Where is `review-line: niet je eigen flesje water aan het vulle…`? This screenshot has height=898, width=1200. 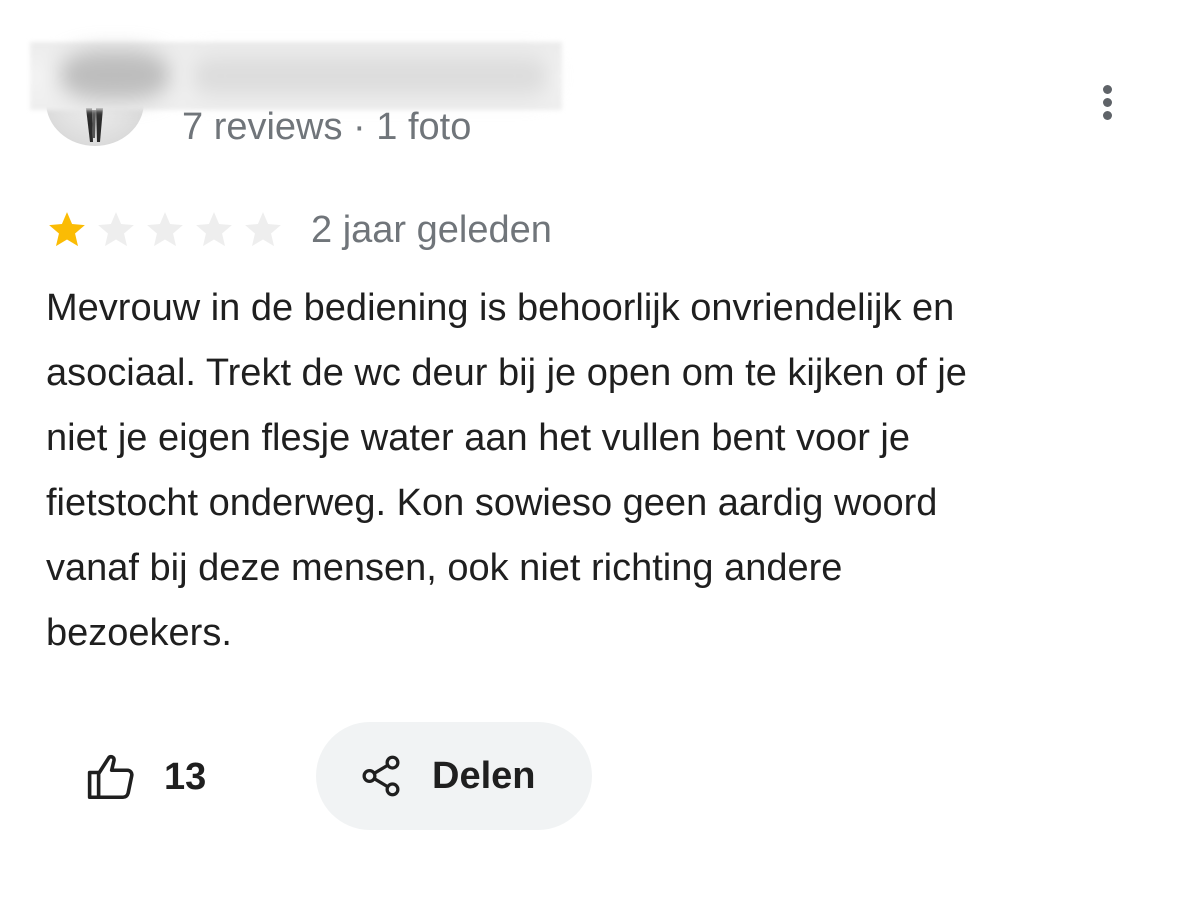 review-line: niet je eigen flesje water aan het vulle… is located at coordinates (478, 438).